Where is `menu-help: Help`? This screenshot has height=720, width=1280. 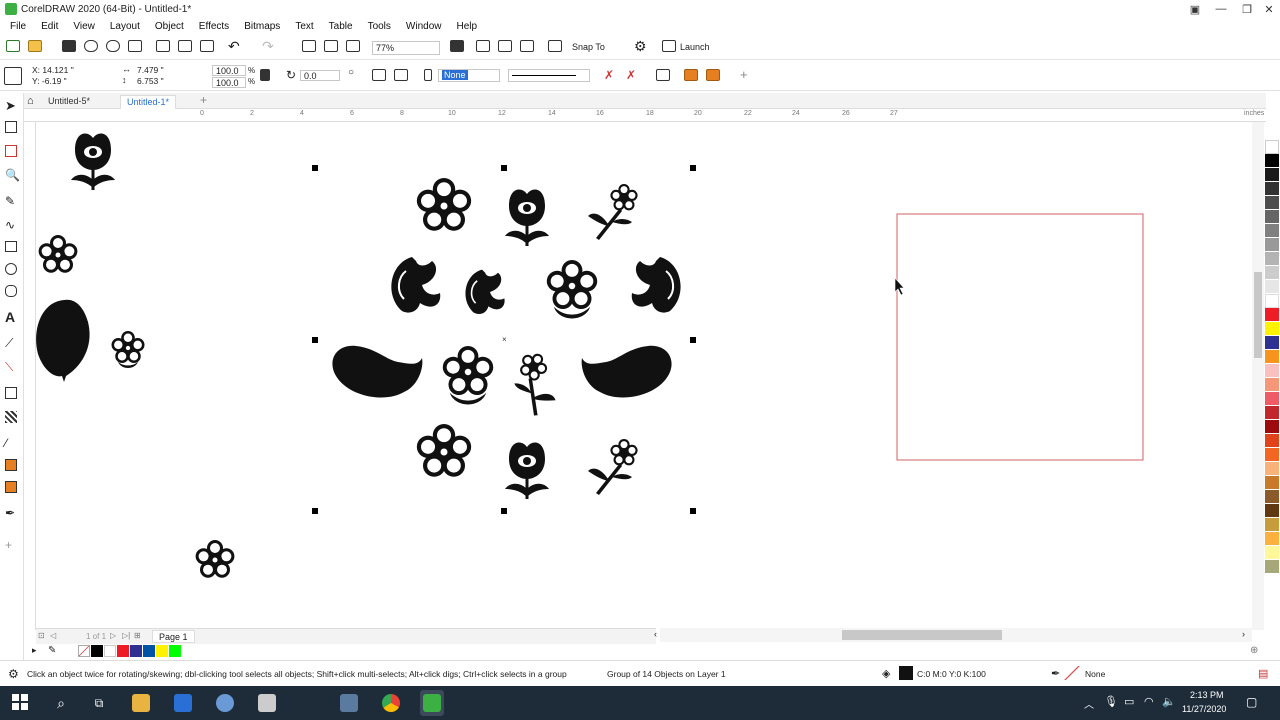
menu-help: Help is located at coordinates (469, 26).